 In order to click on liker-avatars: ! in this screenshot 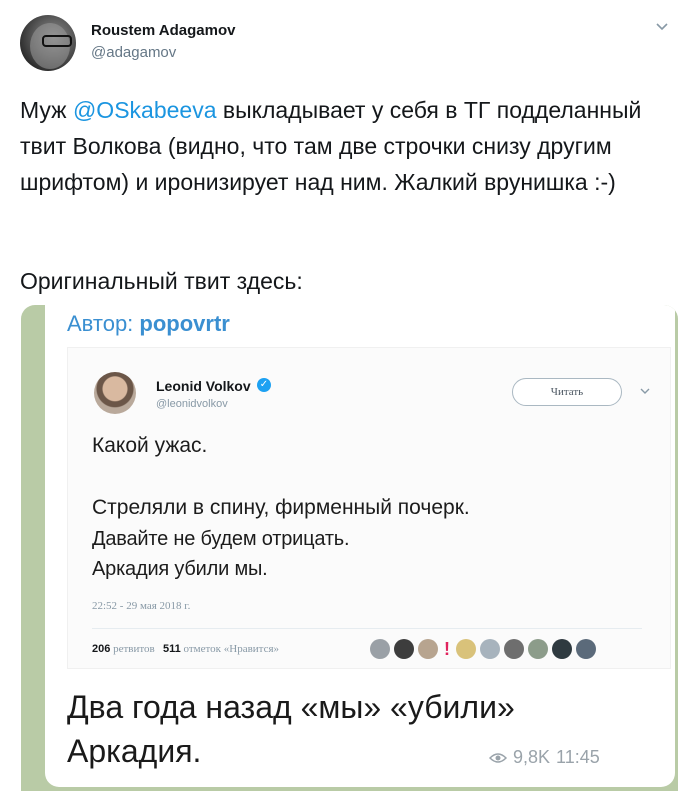, I will do `click(483, 649)`.